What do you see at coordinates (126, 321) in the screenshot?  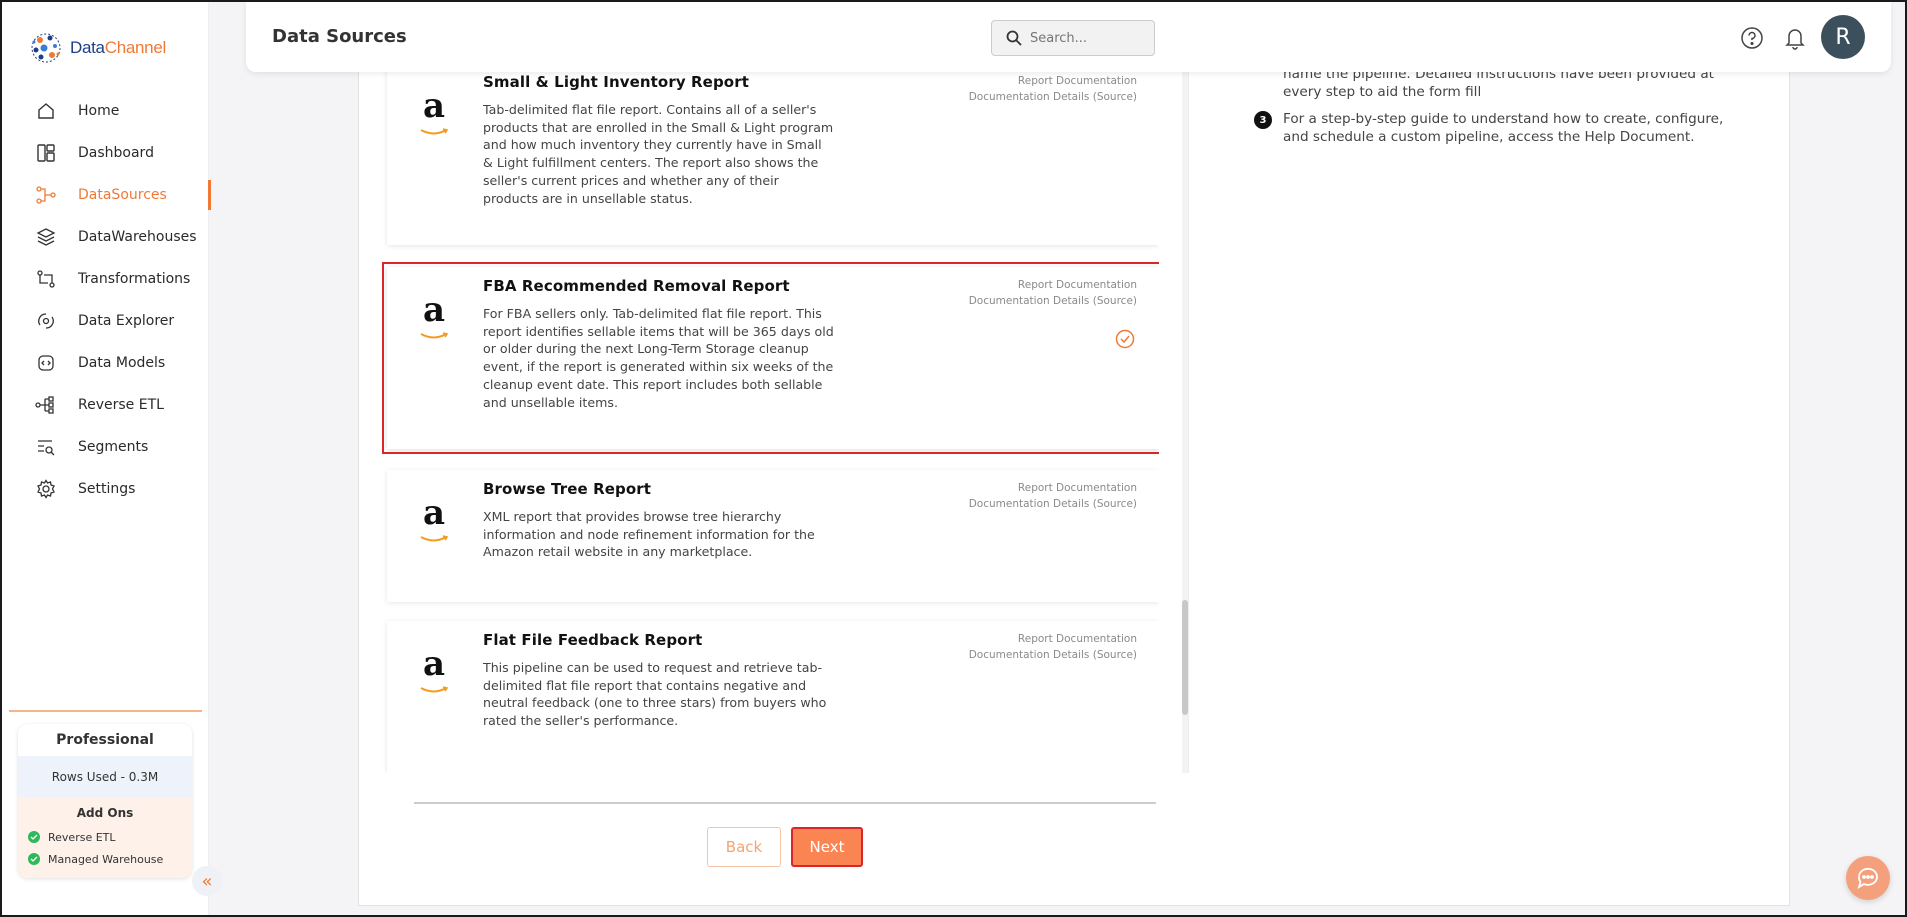 I see `sidebar-item-label: Data Explorer` at bounding box center [126, 321].